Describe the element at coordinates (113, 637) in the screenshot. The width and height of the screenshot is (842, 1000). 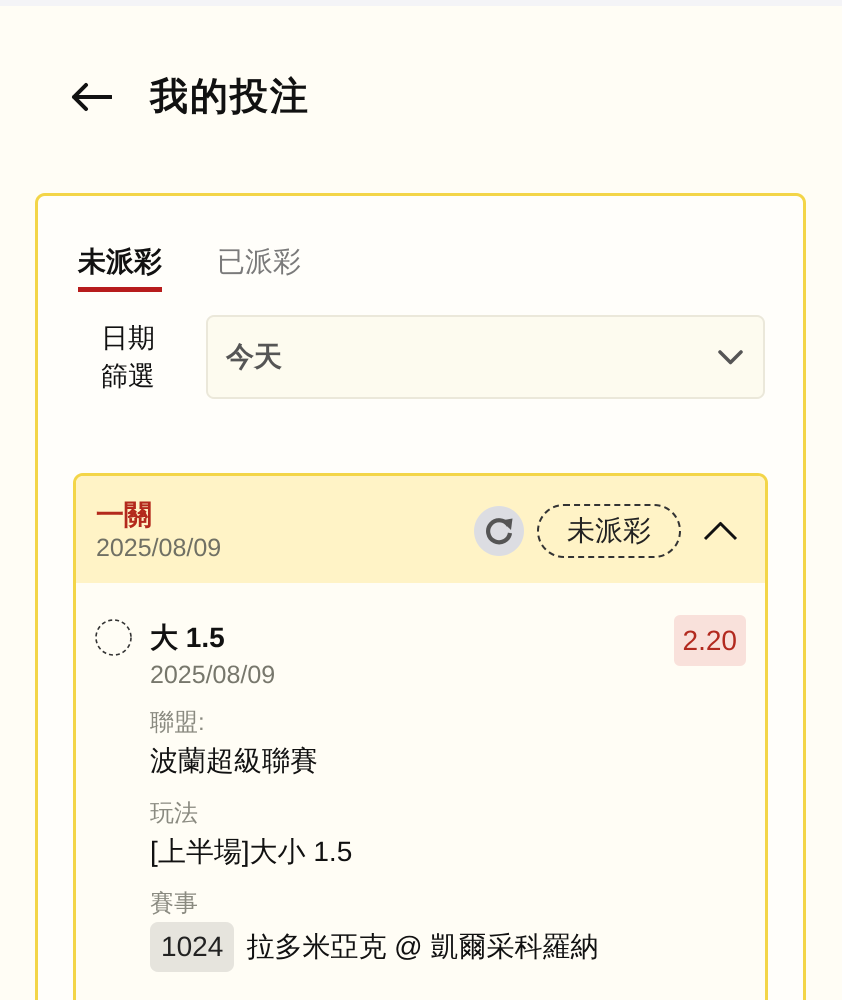
I see `dashed-circle-icon` at that location.